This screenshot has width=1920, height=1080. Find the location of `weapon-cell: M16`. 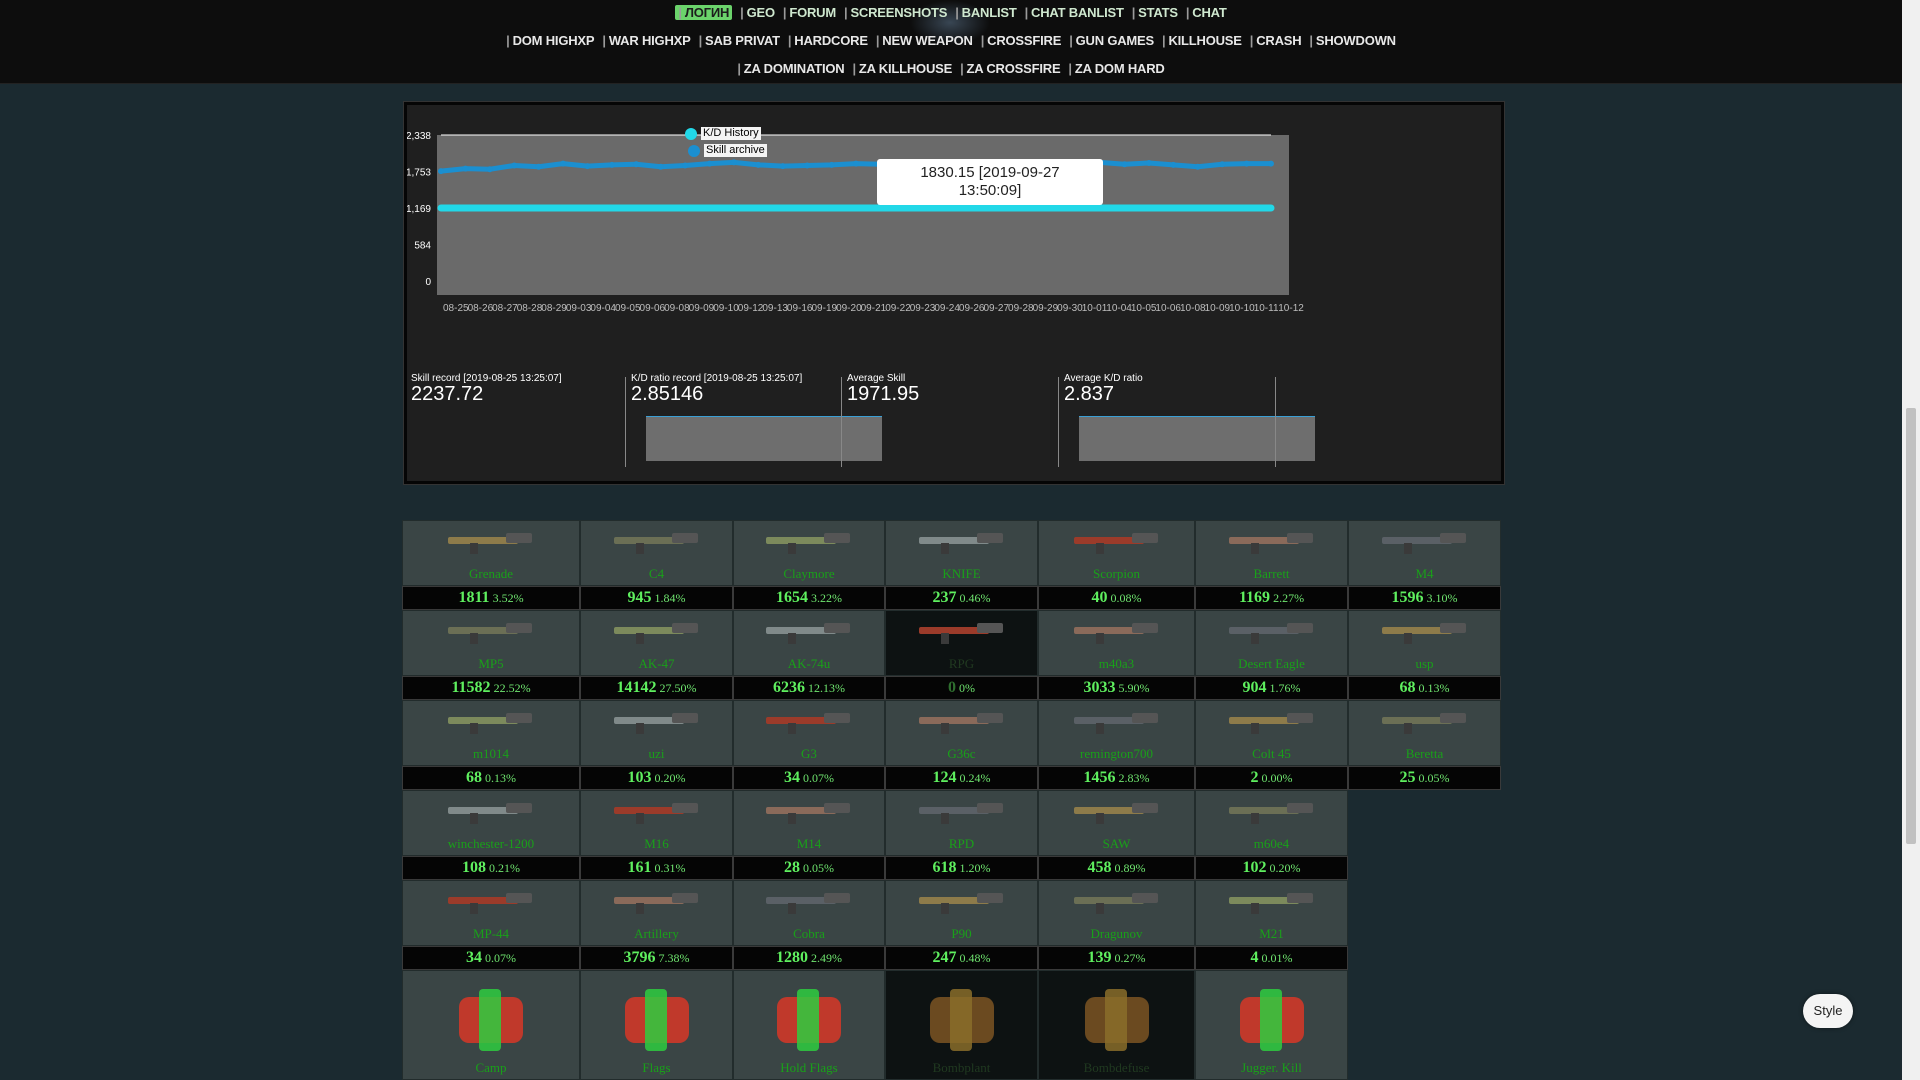

weapon-cell: M16 is located at coordinates (656, 823).